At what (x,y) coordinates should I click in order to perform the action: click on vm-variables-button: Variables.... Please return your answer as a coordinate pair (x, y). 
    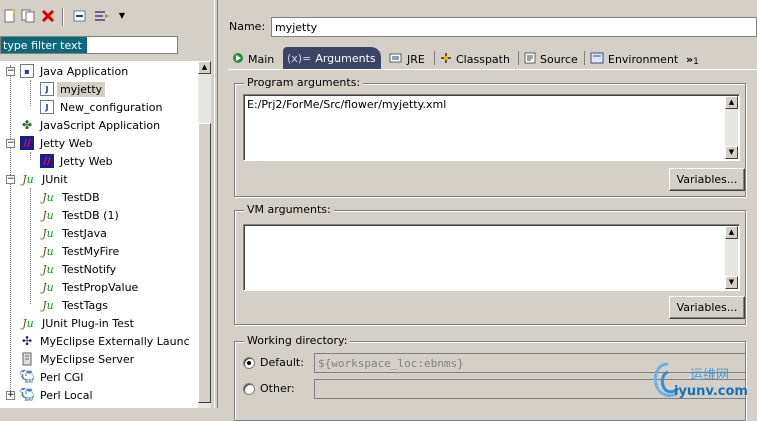
    Looking at the image, I should click on (707, 307).